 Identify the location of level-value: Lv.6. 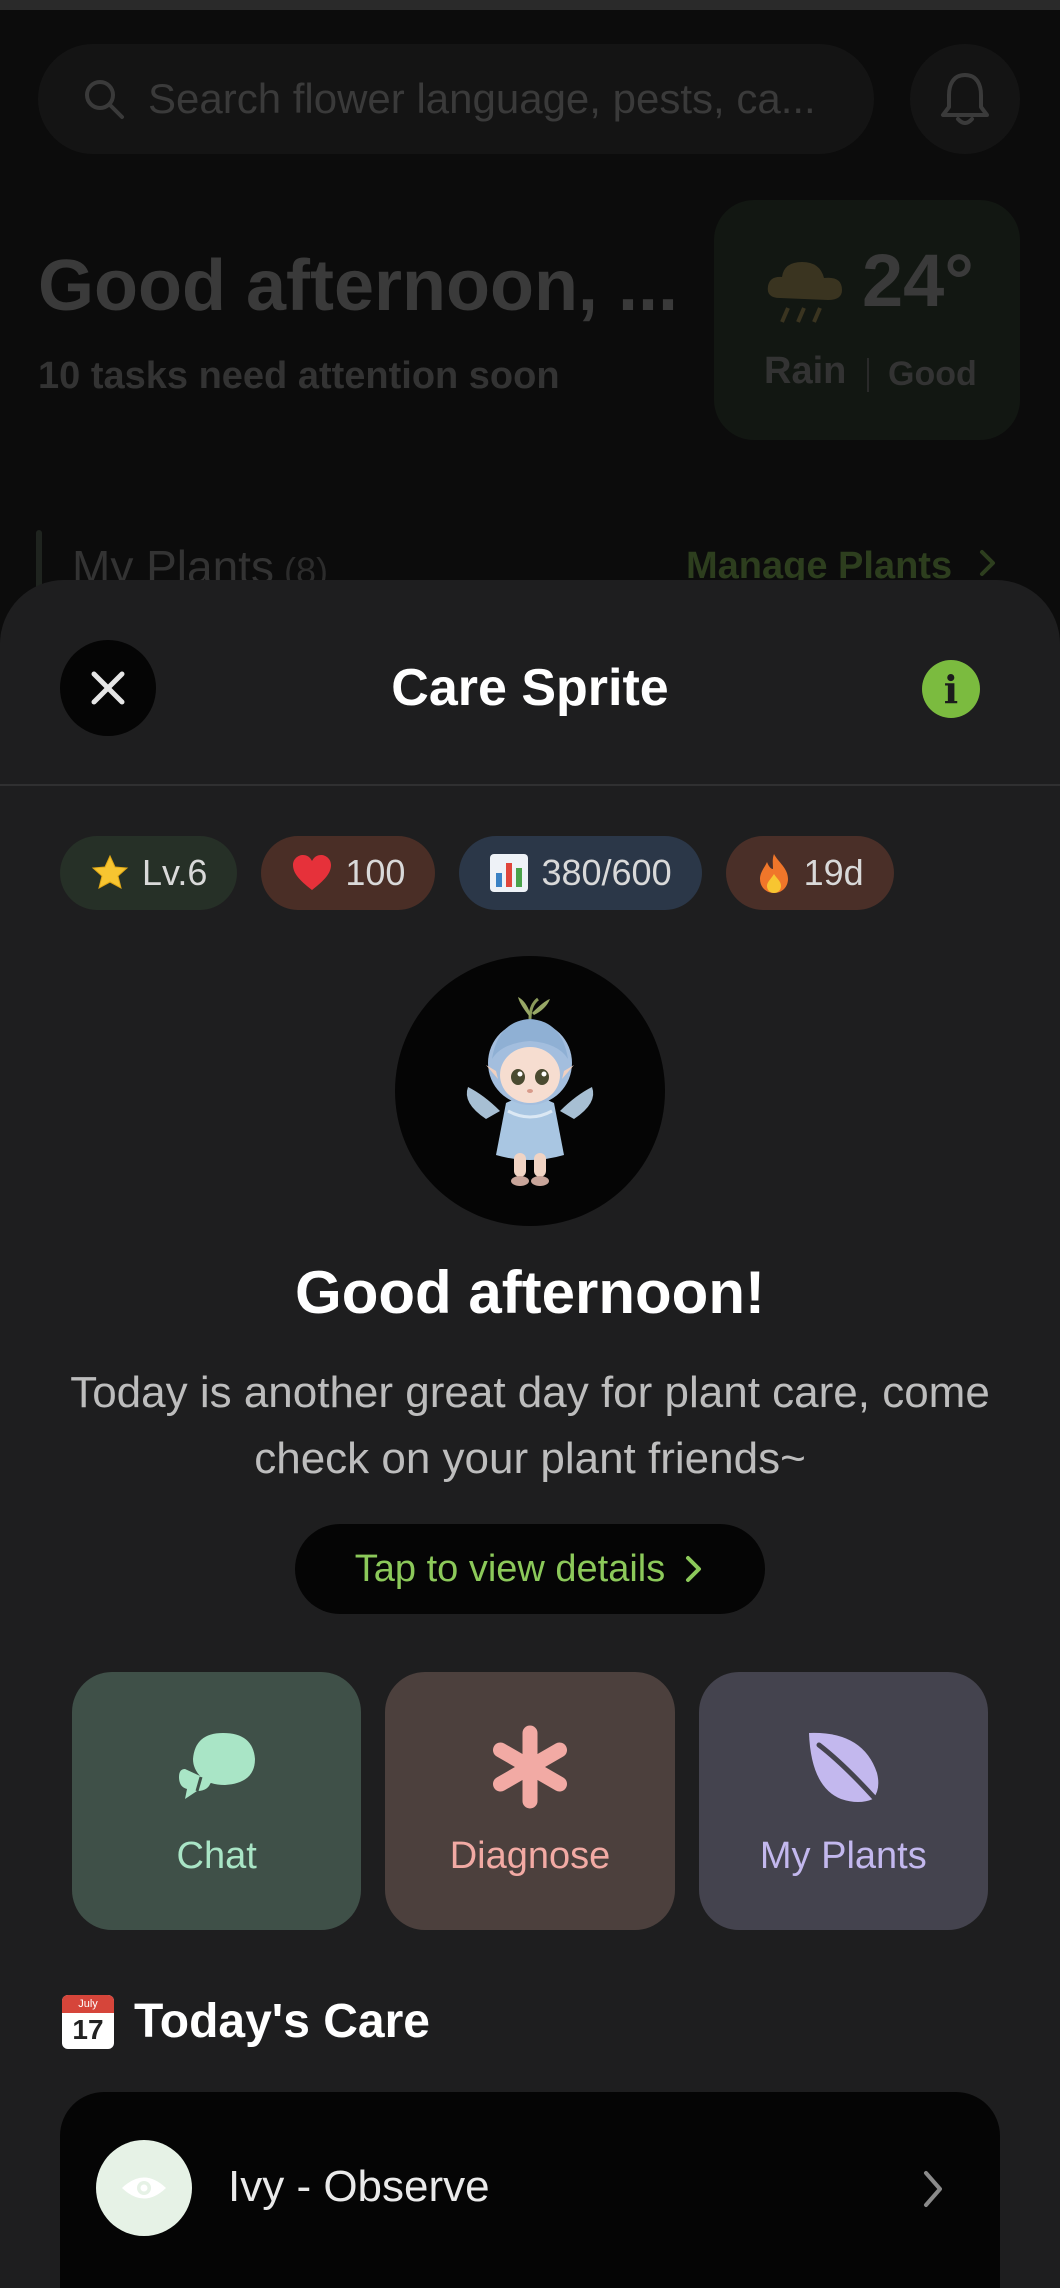
(175, 872).